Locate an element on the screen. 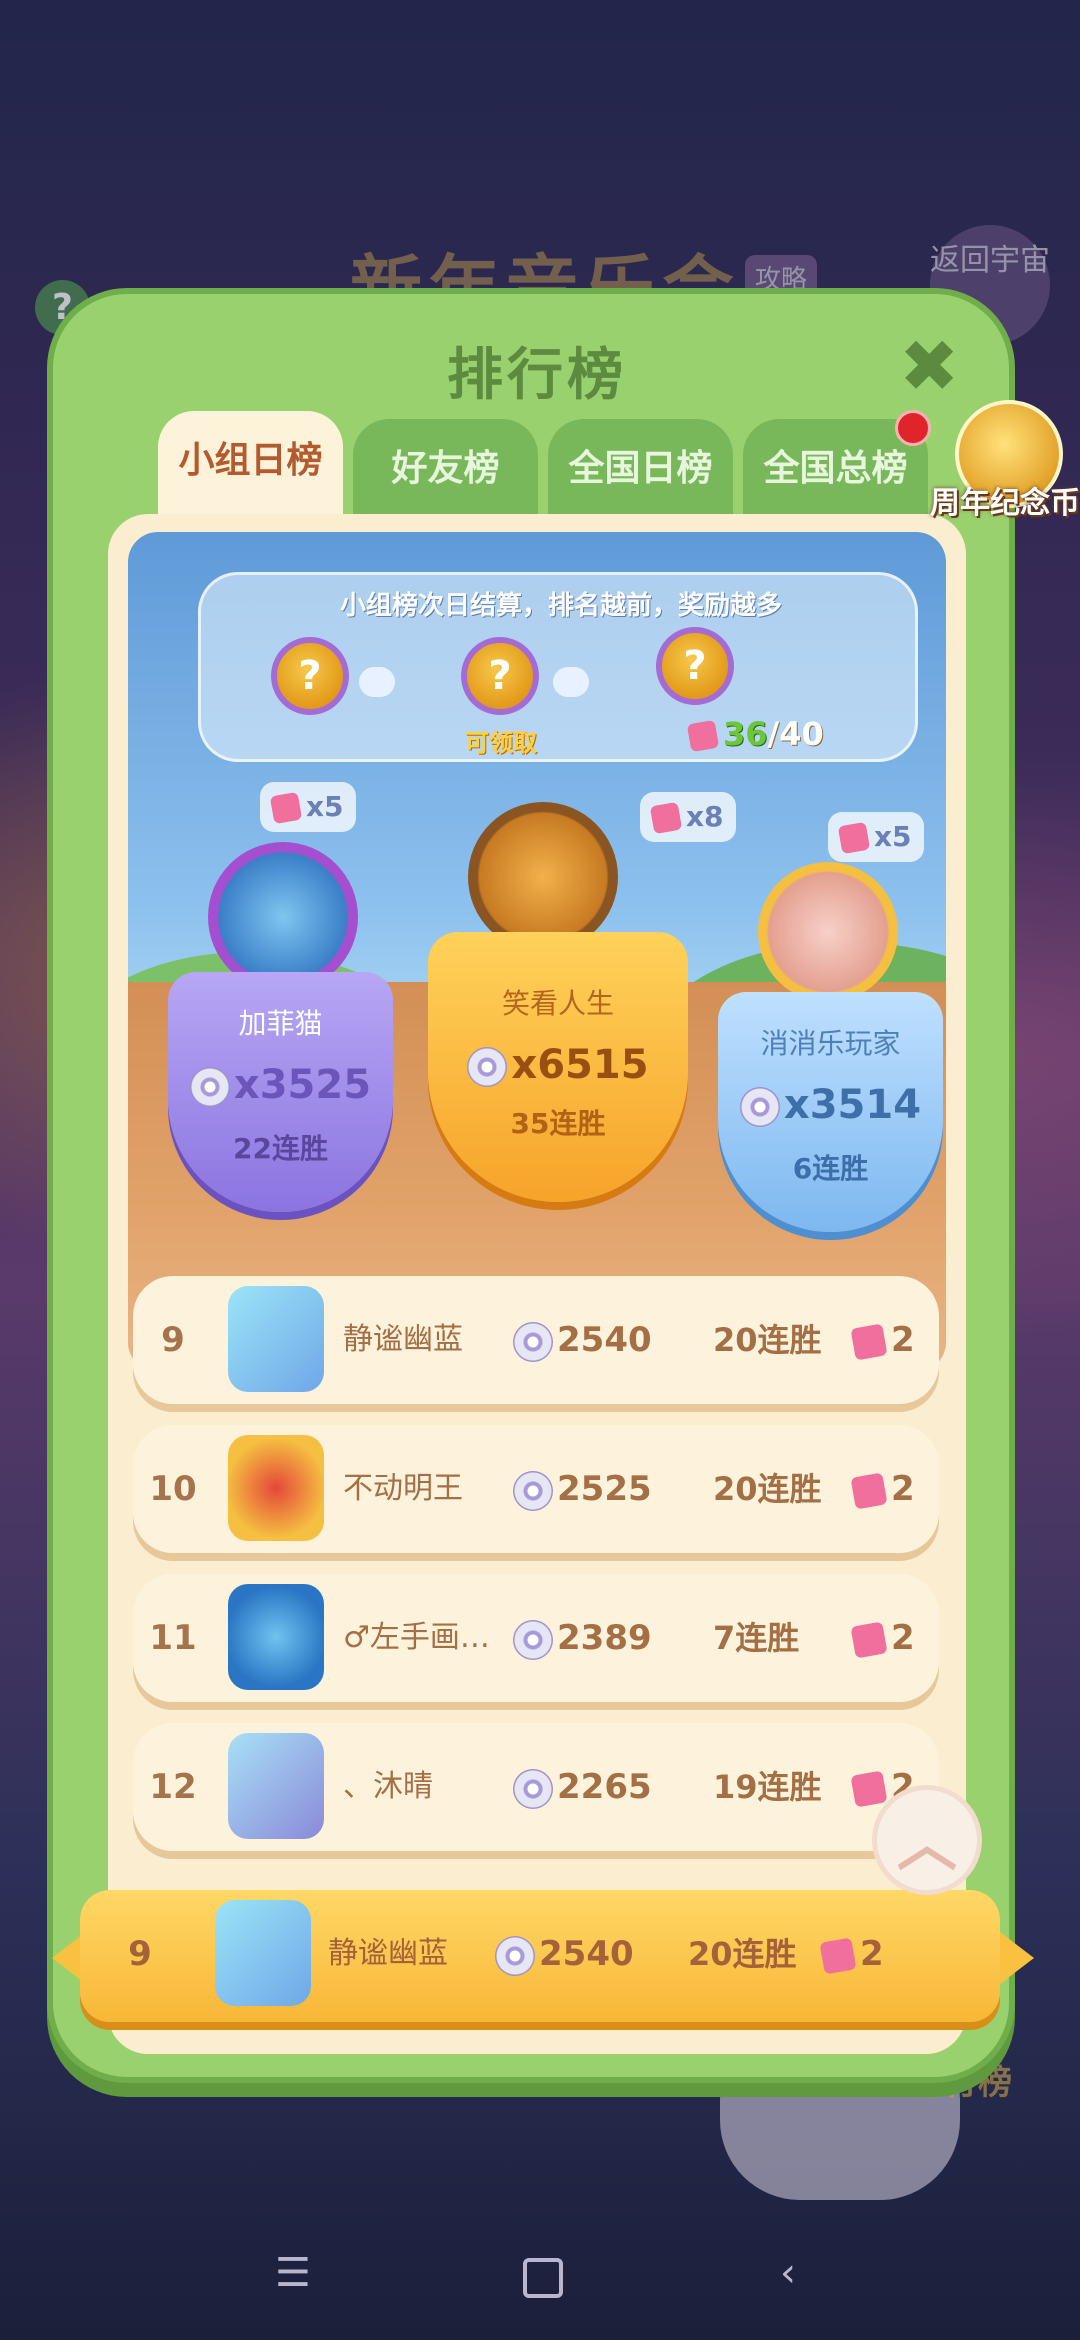  menu-icon: ☰ is located at coordinates (293, 2273).